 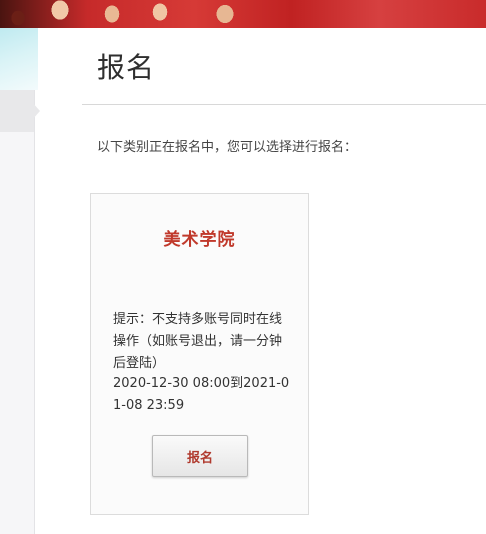 What do you see at coordinates (36, 111) in the screenshot?
I see `left-sidebar-pointer-icon` at bounding box center [36, 111].